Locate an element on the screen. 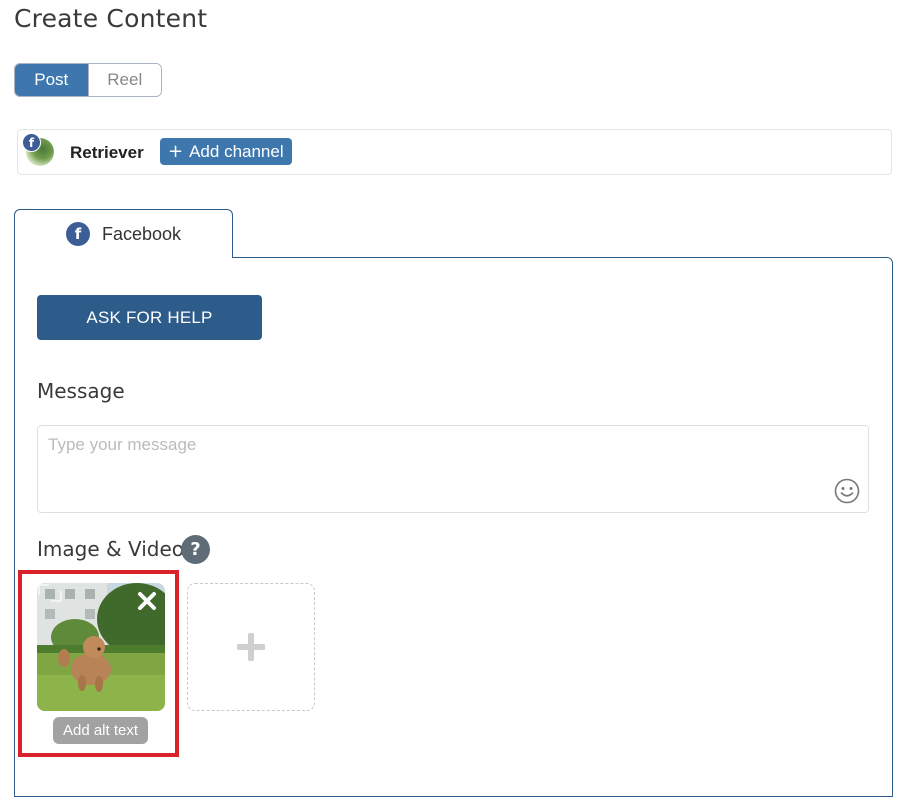  tab-joint is located at coordinates (123, 257).